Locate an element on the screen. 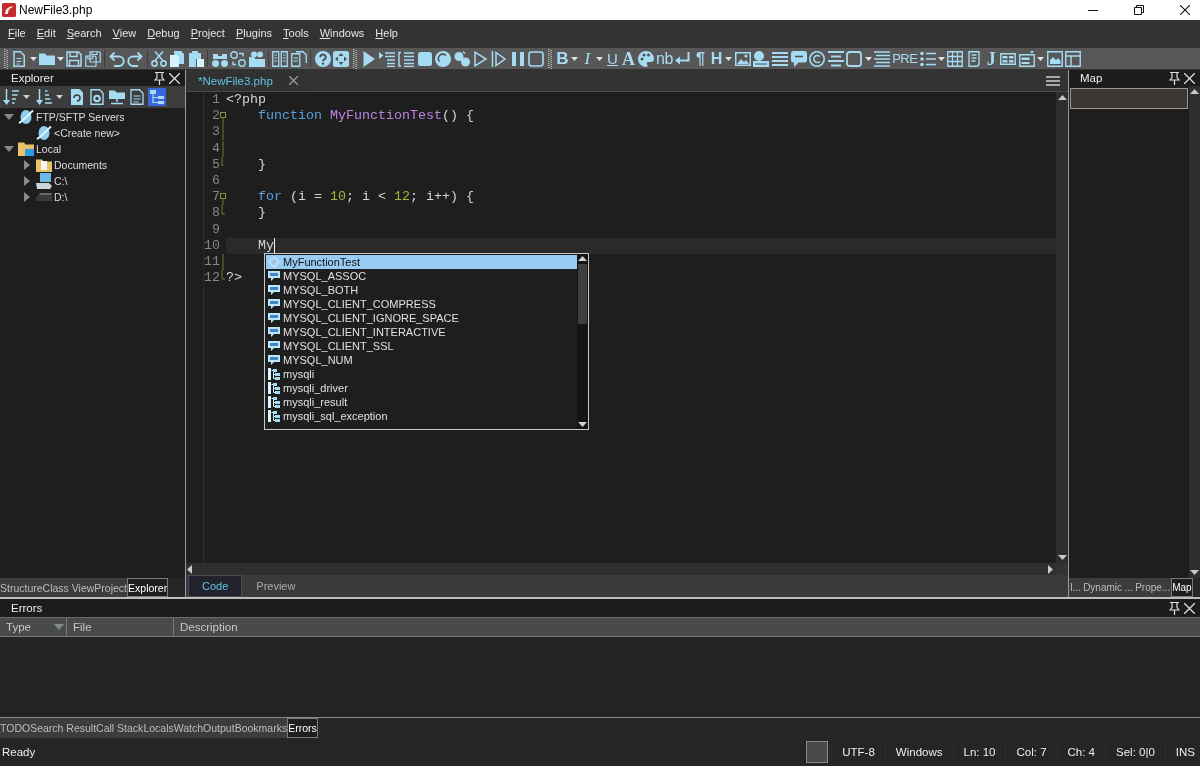 The height and width of the screenshot is (766, 1200). tab: Class View is located at coordinates (68, 587).